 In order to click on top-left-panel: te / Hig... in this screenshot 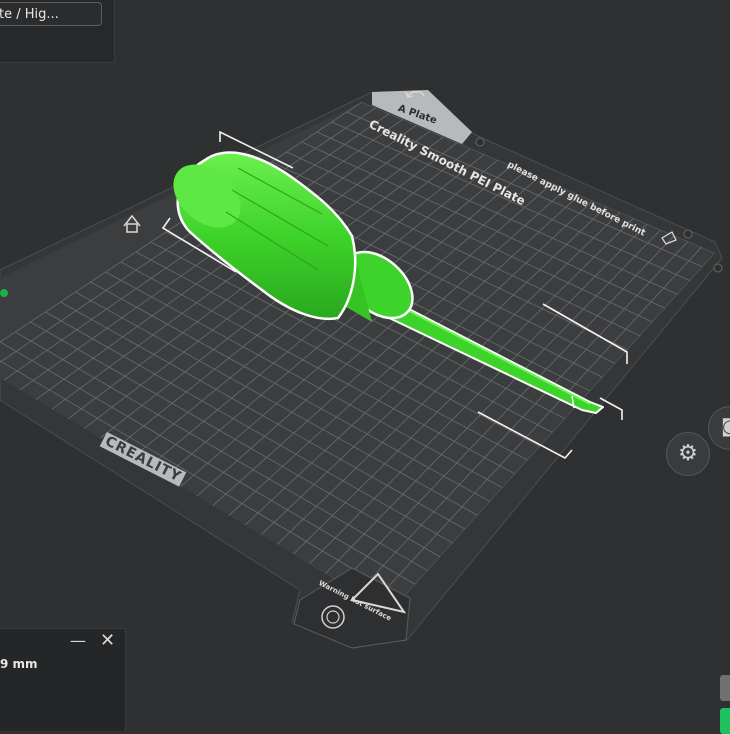, I will do `click(57, 31)`.